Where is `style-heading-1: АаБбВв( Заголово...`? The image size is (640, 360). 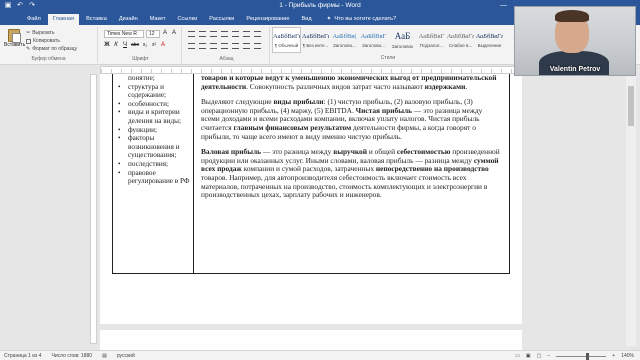
style-heading-1: АаБбВв( Заголово... is located at coordinates (344, 40).